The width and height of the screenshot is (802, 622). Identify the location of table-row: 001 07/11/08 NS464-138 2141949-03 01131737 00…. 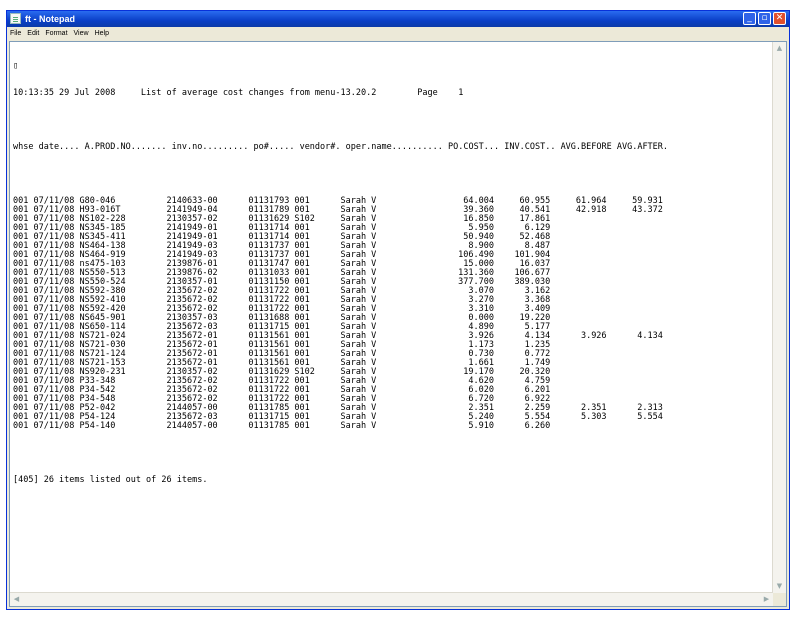
(391, 246).